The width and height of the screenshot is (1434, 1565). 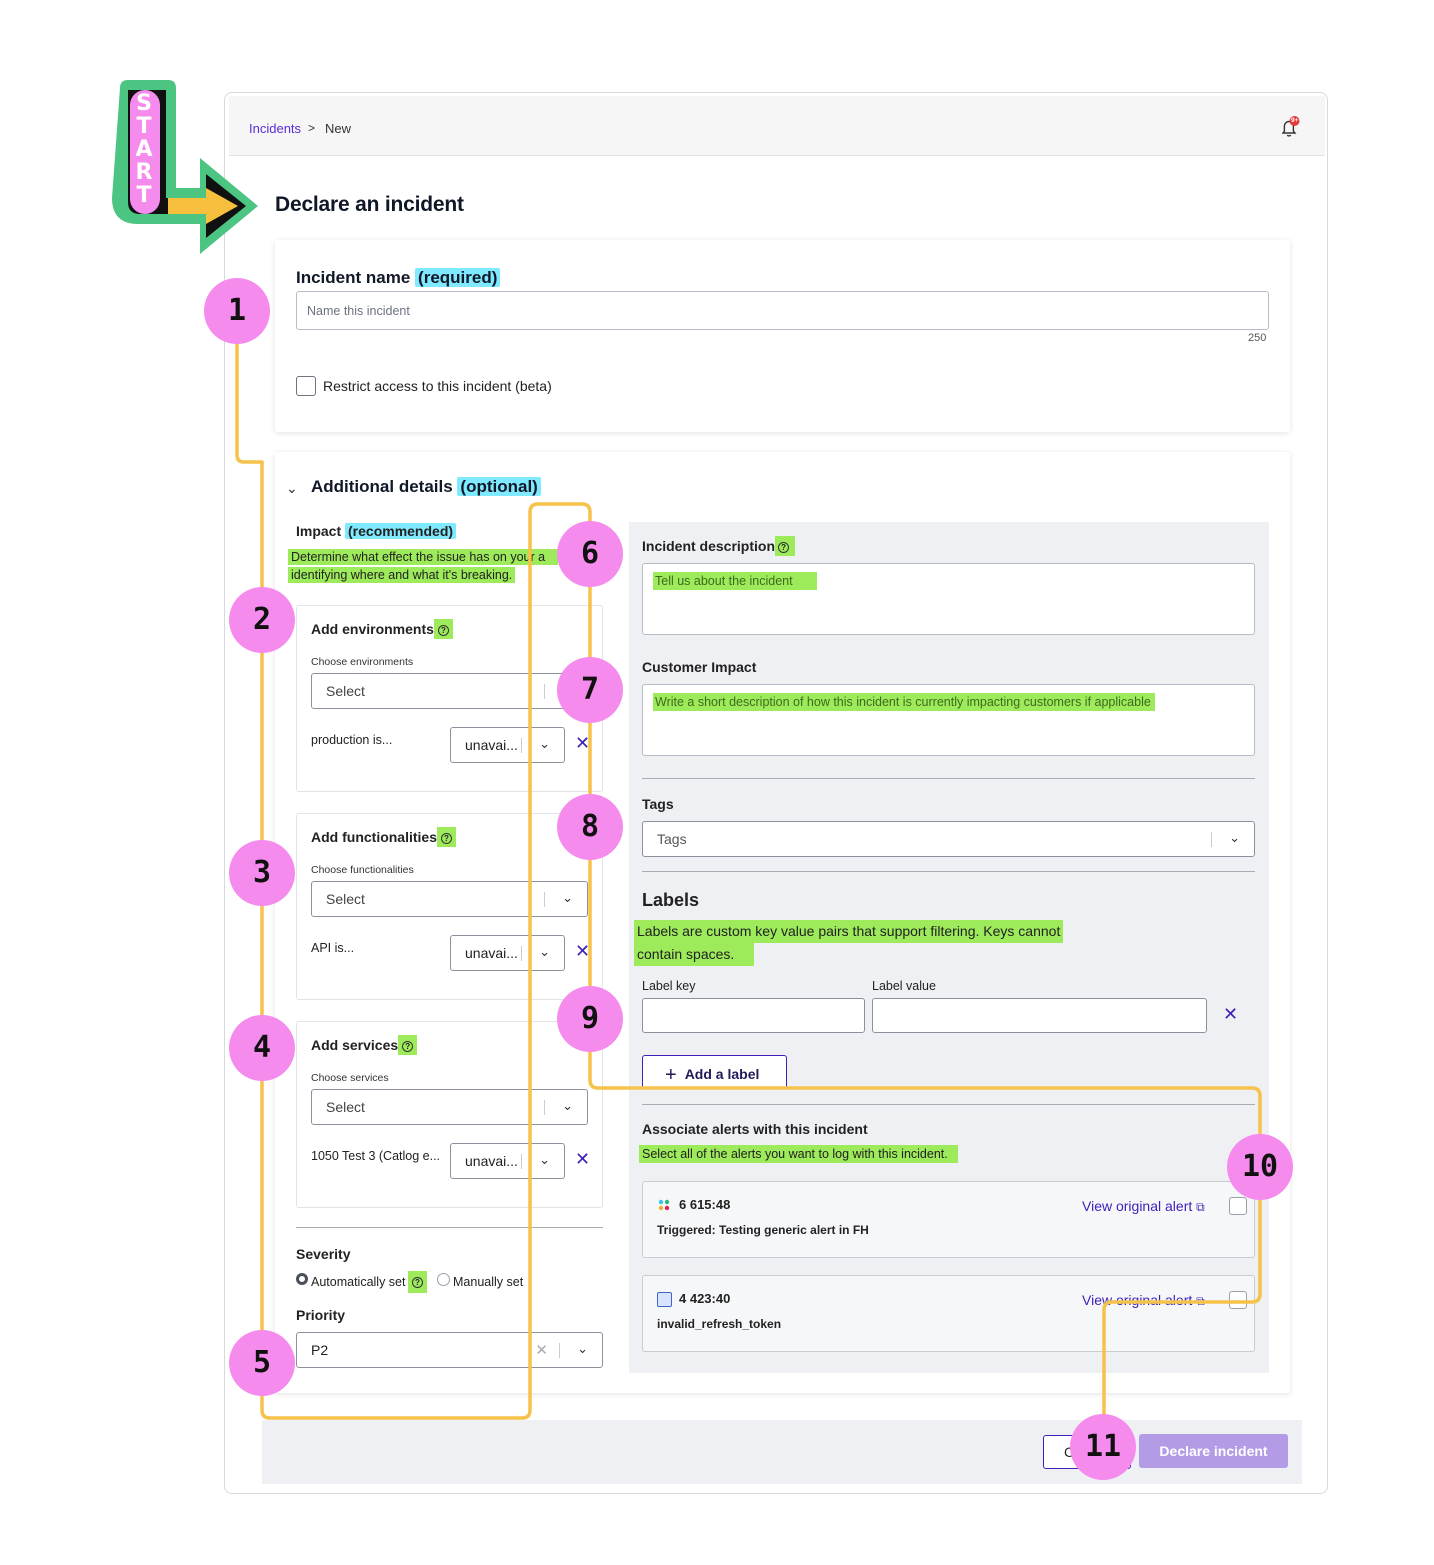 What do you see at coordinates (1213, 1451) in the screenshot?
I see `declare-incident-button: Declare incident` at bounding box center [1213, 1451].